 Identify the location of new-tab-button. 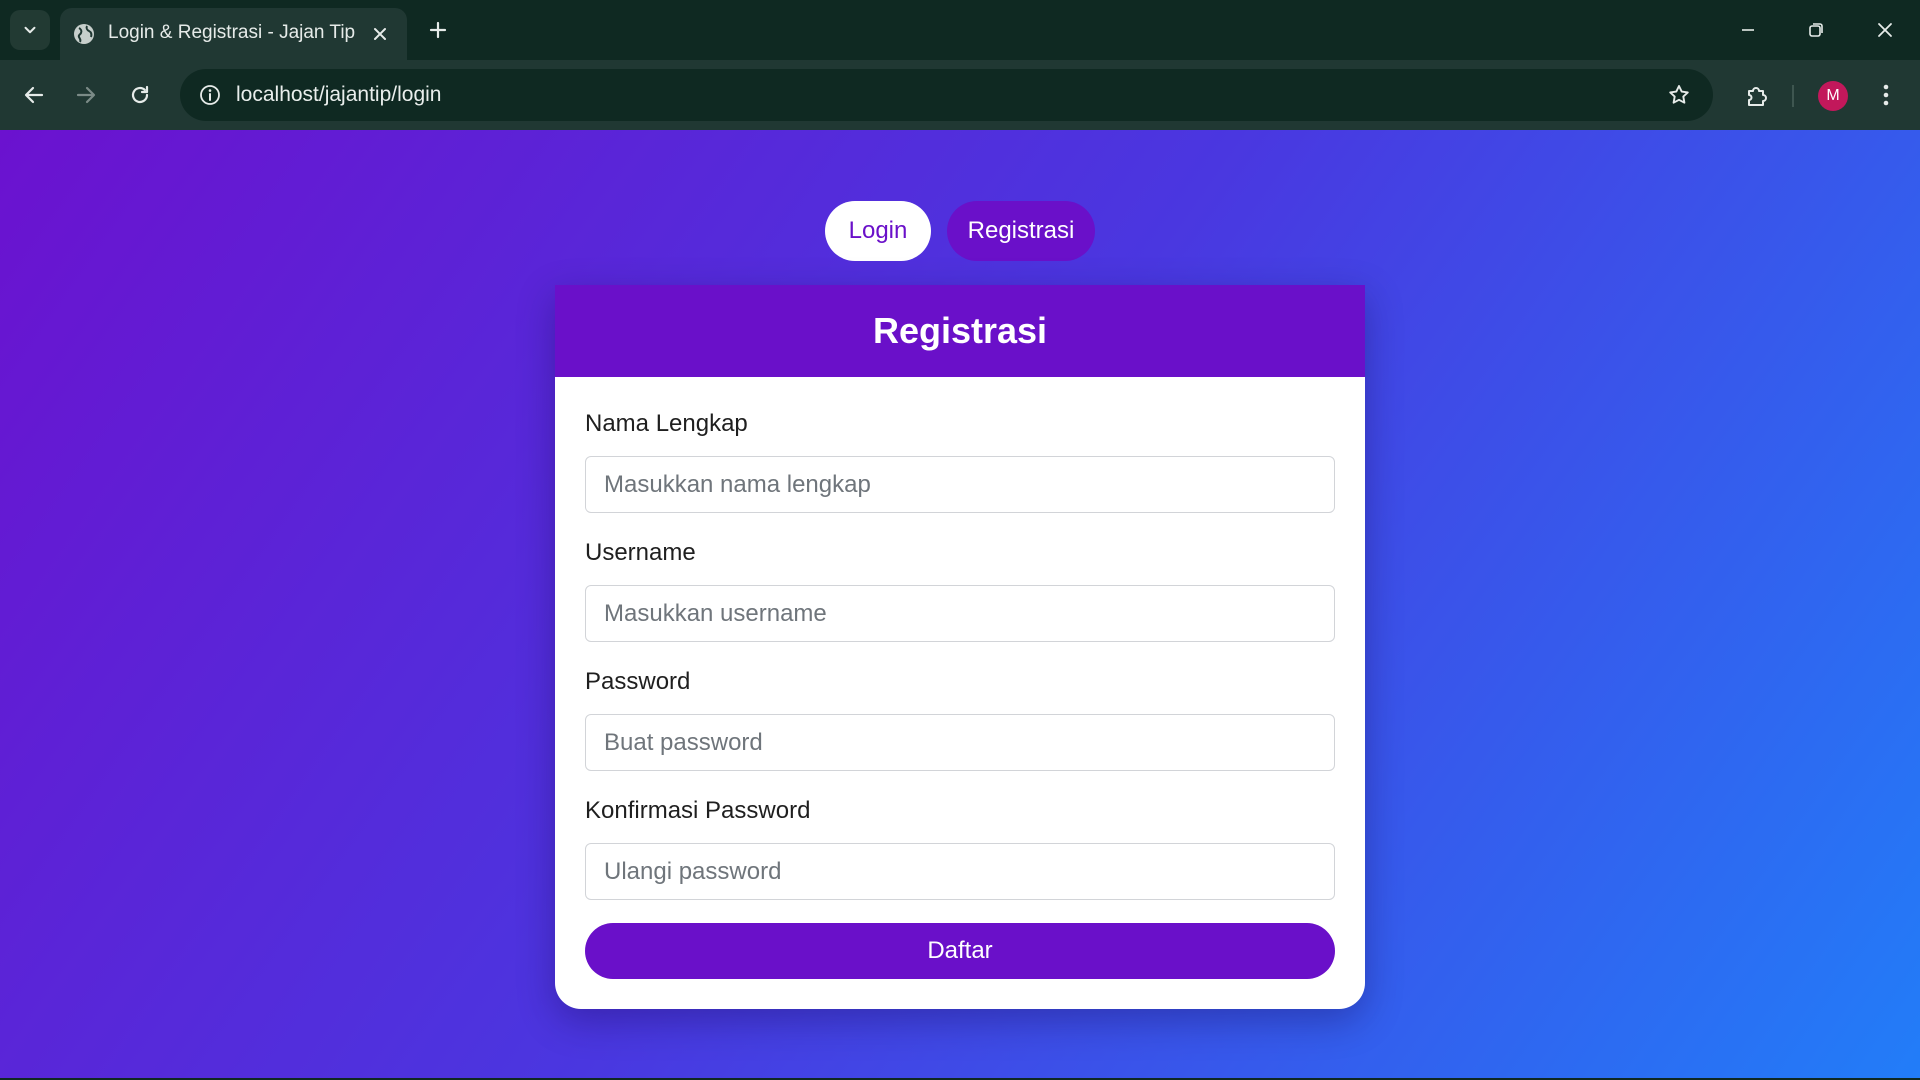
(438, 30).